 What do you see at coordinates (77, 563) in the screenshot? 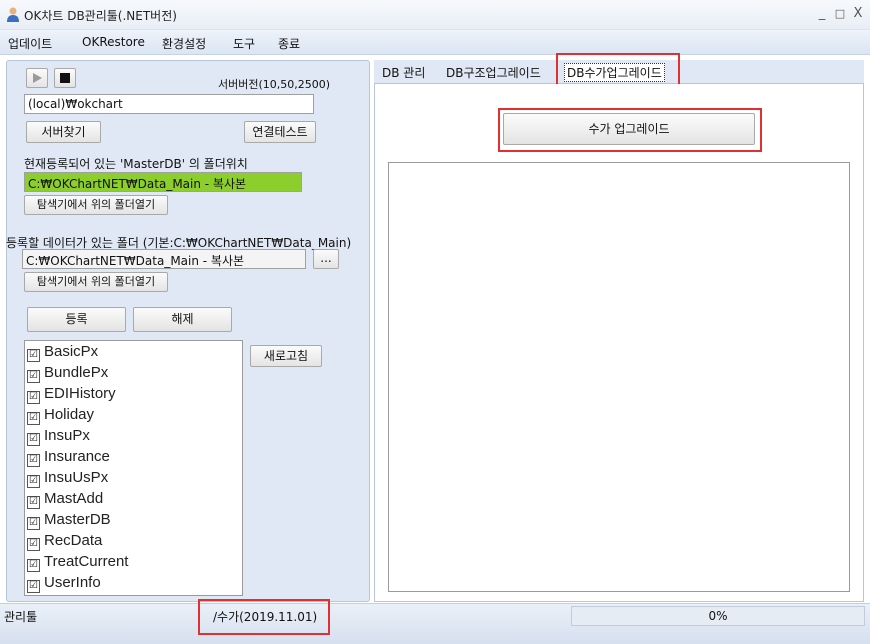
I see `list-item: ☑ TreatCurrent` at bounding box center [77, 563].